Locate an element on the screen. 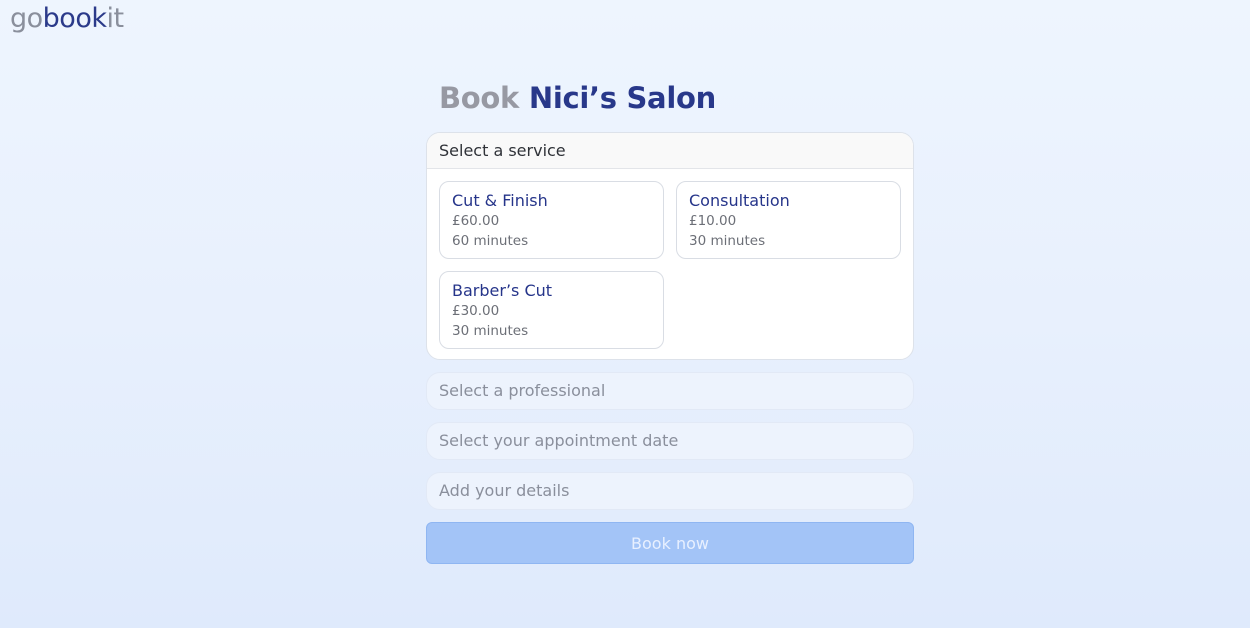 The width and height of the screenshot is (1250, 628). select-professional-step: Select a professional is located at coordinates (670, 391).